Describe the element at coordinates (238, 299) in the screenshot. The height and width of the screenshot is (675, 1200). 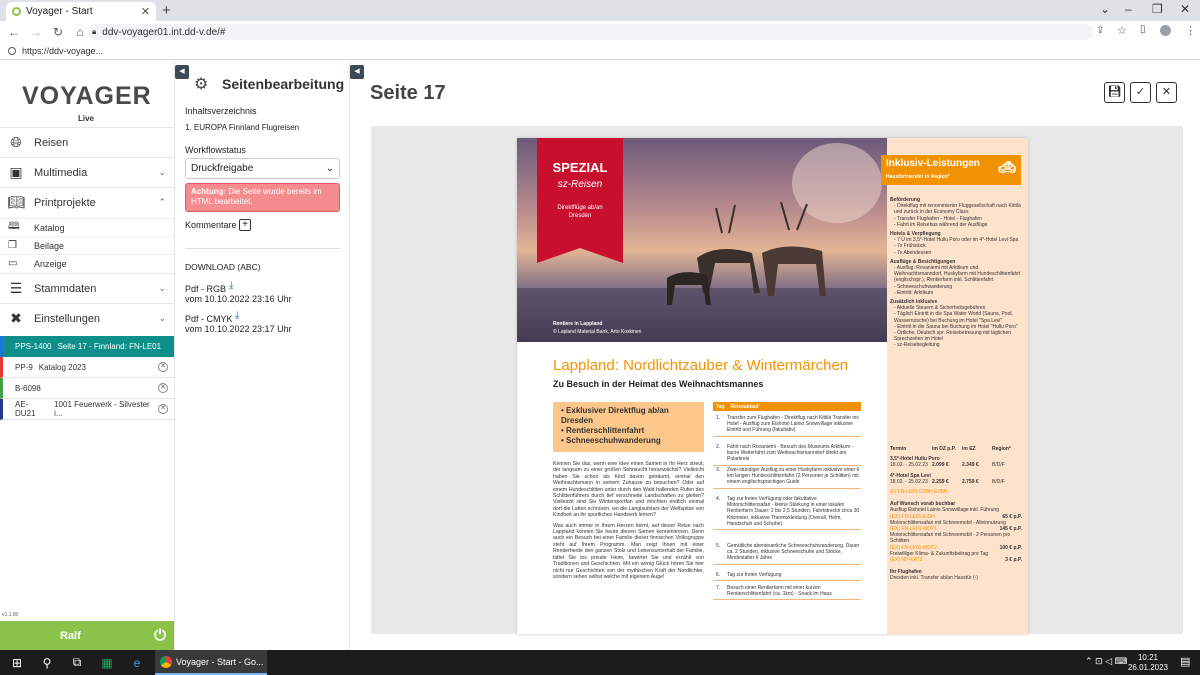
I see `download-rgb-date: vom 10.10.2022 23:16 Uhr` at that location.